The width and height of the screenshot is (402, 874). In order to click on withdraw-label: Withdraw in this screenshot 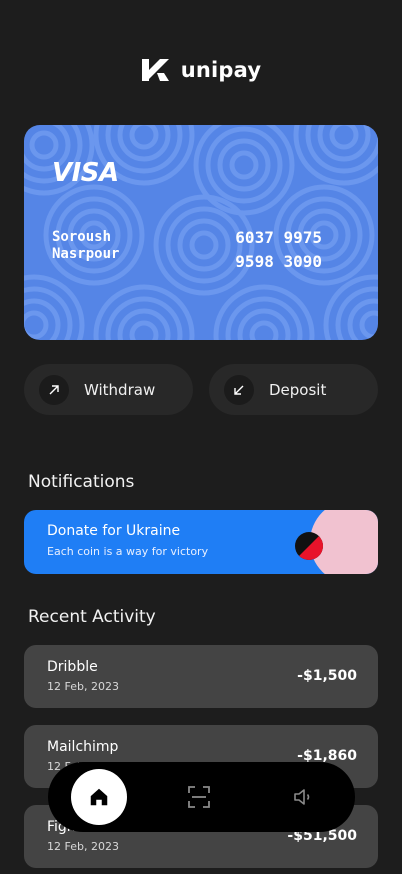, I will do `click(120, 389)`.